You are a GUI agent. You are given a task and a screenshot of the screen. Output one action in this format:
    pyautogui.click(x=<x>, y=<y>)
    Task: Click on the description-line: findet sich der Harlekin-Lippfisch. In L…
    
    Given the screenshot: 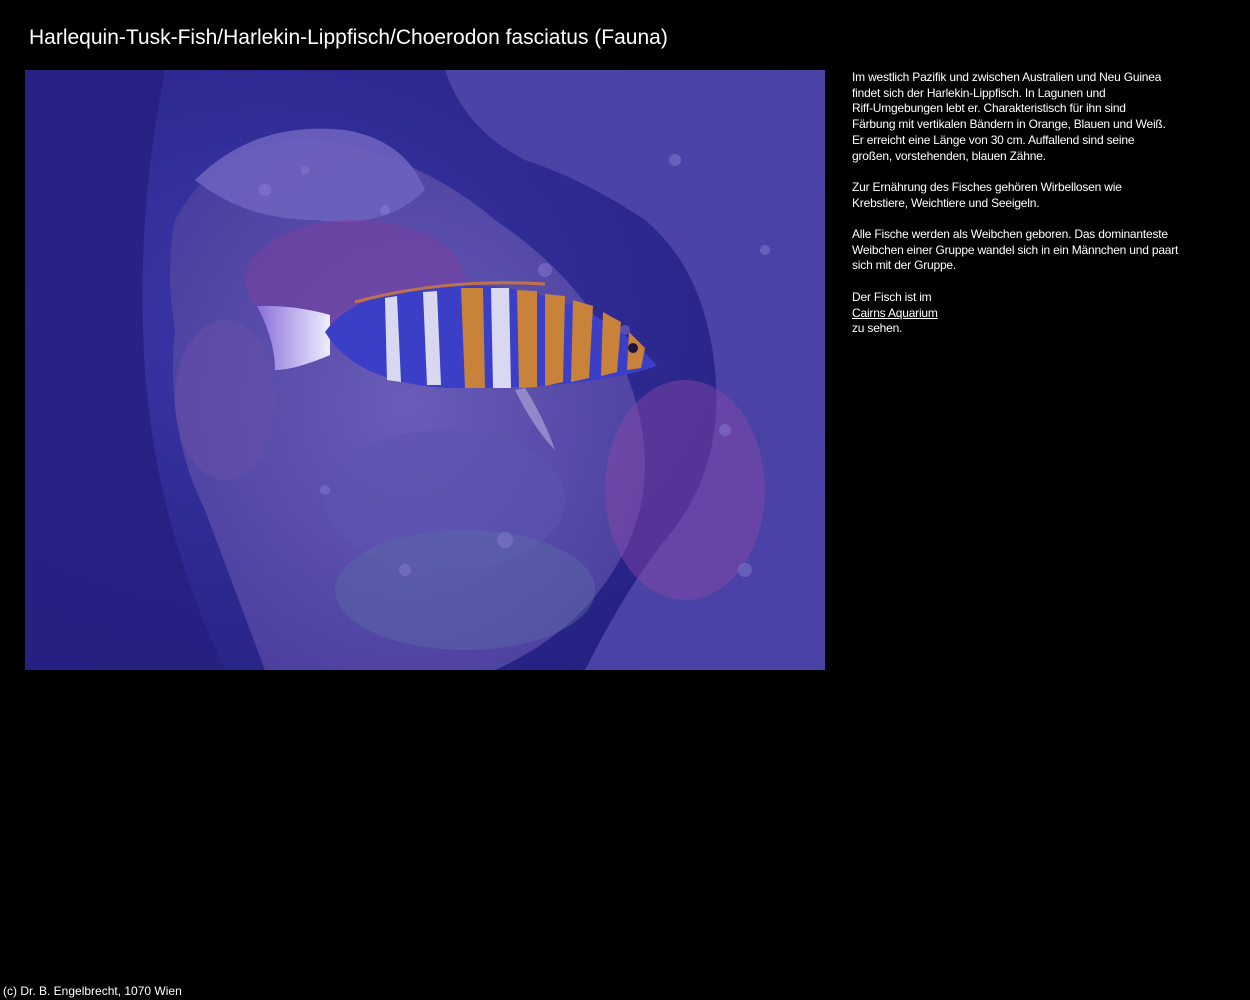 What is the action you would take?
    pyautogui.click(x=979, y=92)
    